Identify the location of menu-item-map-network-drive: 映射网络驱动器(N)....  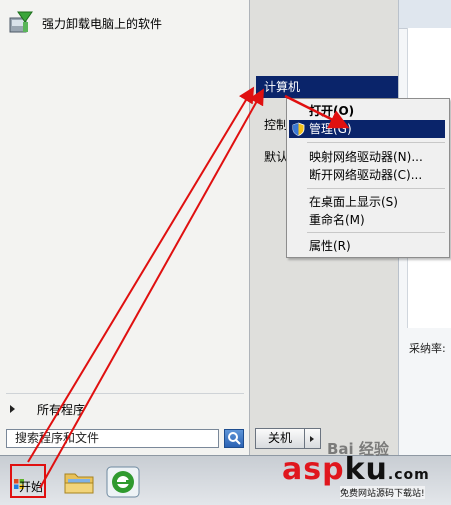
(367, 157).